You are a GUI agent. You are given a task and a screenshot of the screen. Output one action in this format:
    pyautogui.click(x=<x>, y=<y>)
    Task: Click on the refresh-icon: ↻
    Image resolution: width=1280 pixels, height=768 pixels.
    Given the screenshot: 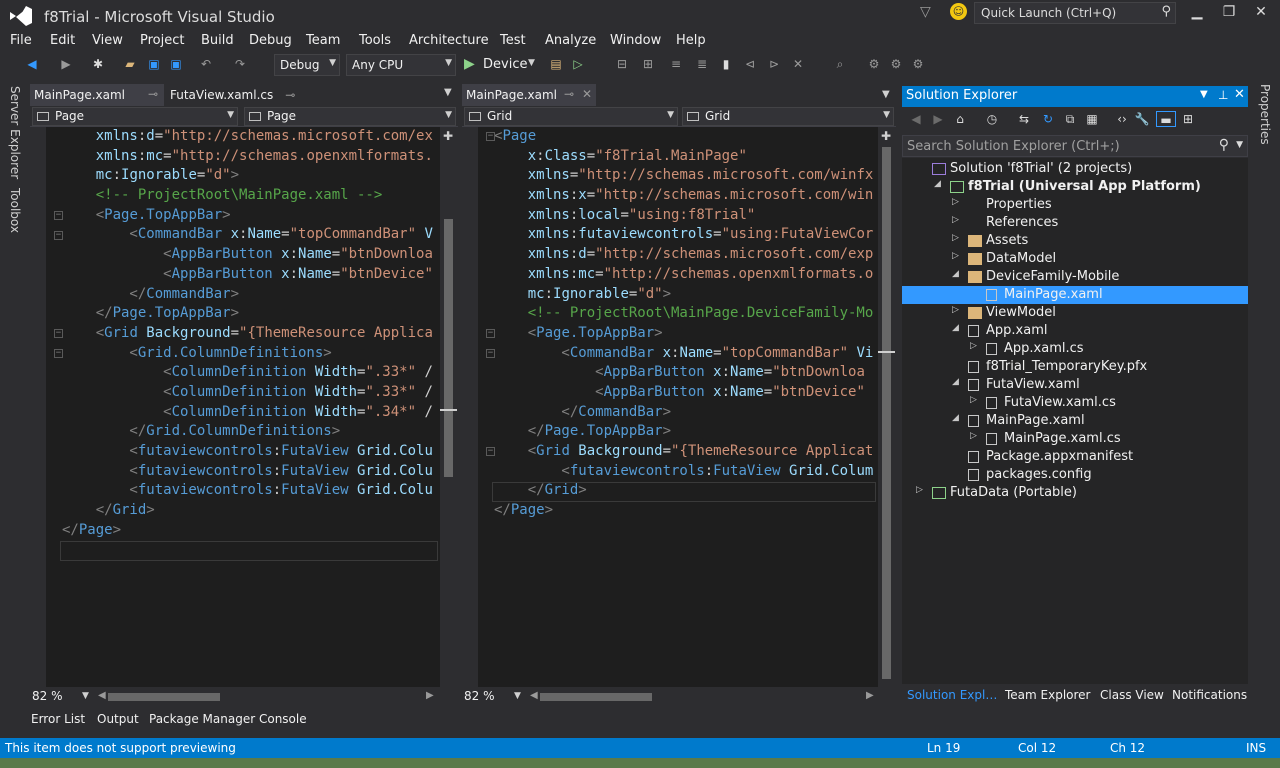 What is the action you would take?
    pyautogui.click(x=1048, y=119)
    